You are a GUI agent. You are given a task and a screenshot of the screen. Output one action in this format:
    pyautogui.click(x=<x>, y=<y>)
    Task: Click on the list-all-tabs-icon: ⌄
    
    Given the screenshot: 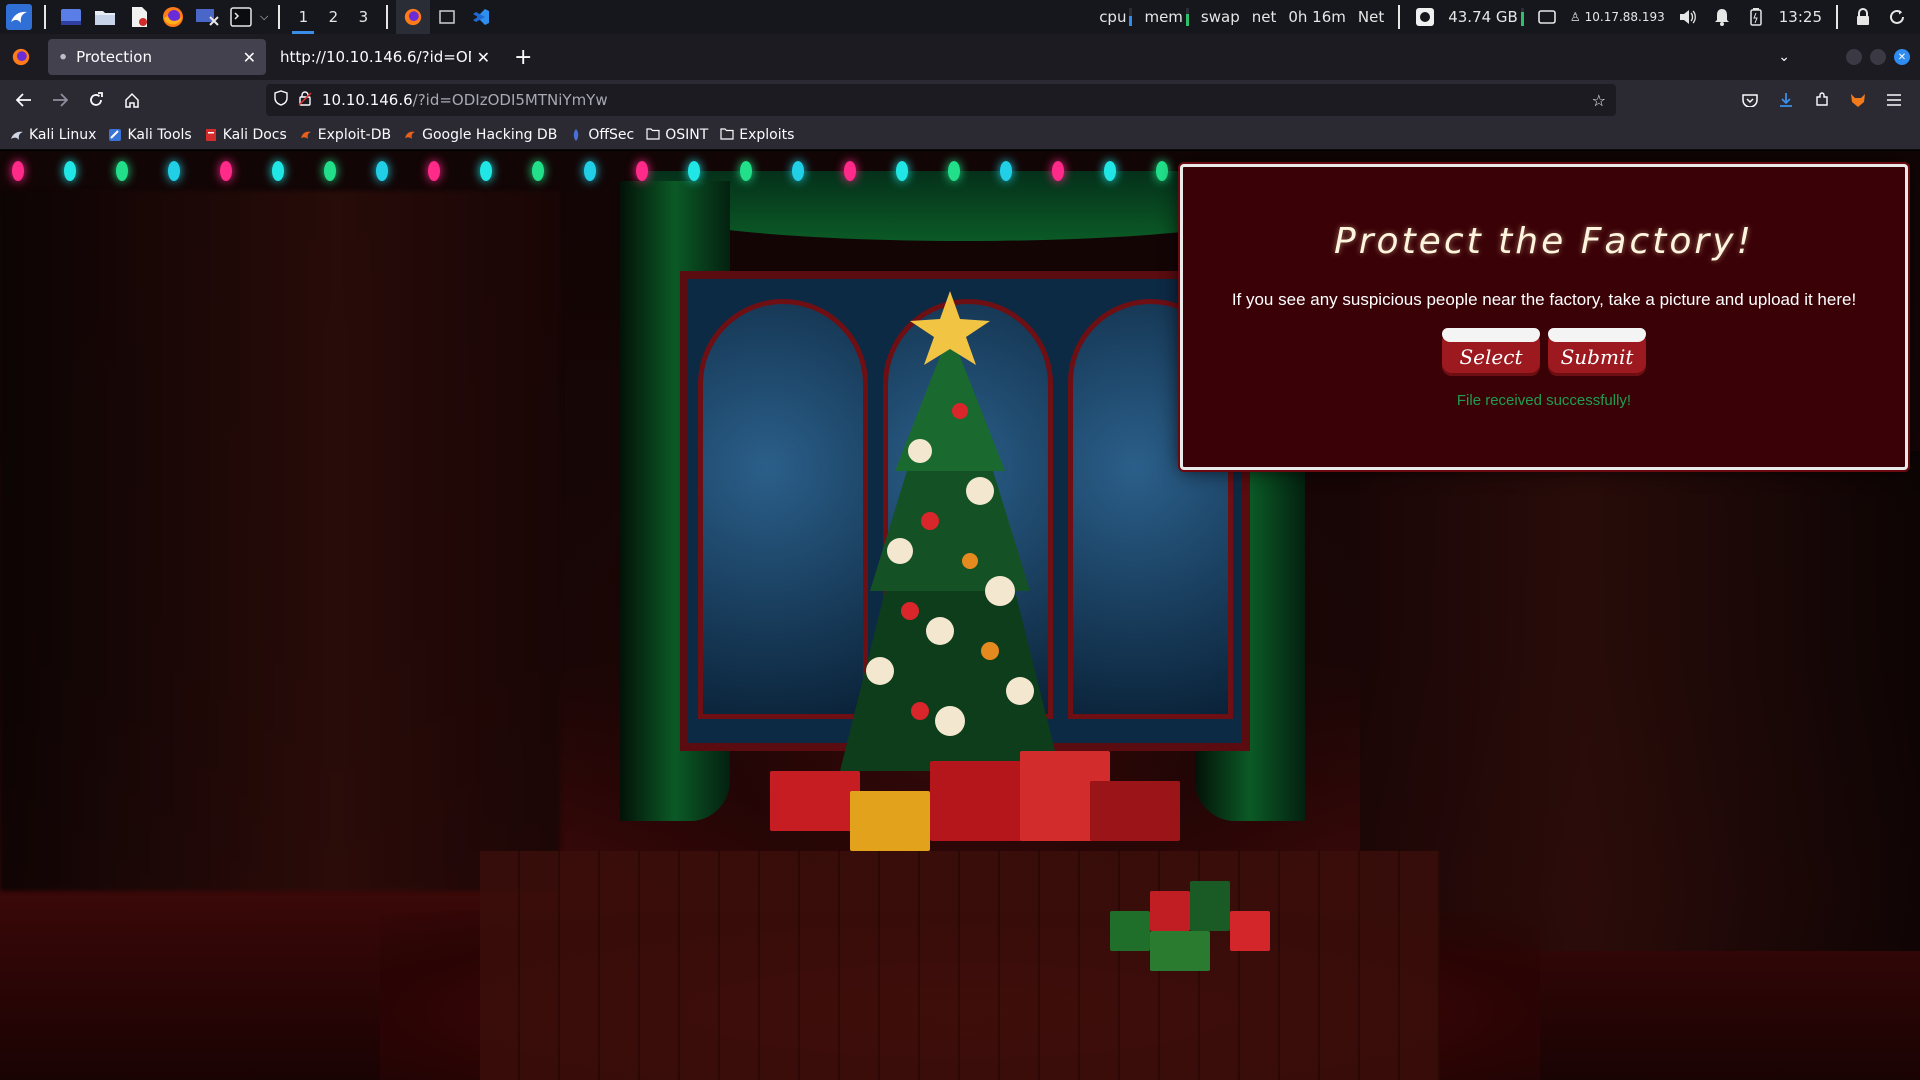 What is the action you would take?
    pyautogui.click(x=1784, y=57)
    